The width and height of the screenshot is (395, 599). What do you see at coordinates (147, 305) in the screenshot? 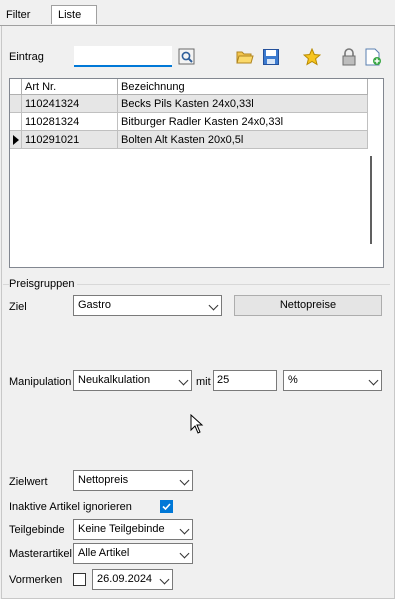
I see `ziel-select: Gastro` at bounding box center [147, 305].